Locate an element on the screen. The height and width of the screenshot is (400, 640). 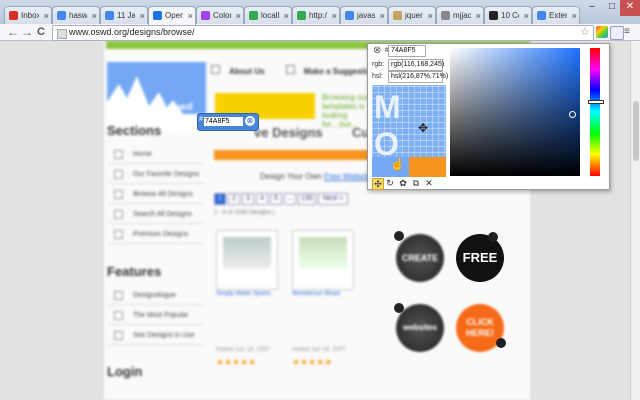
tab-7: javasc × is located at coordinates (364, 15).